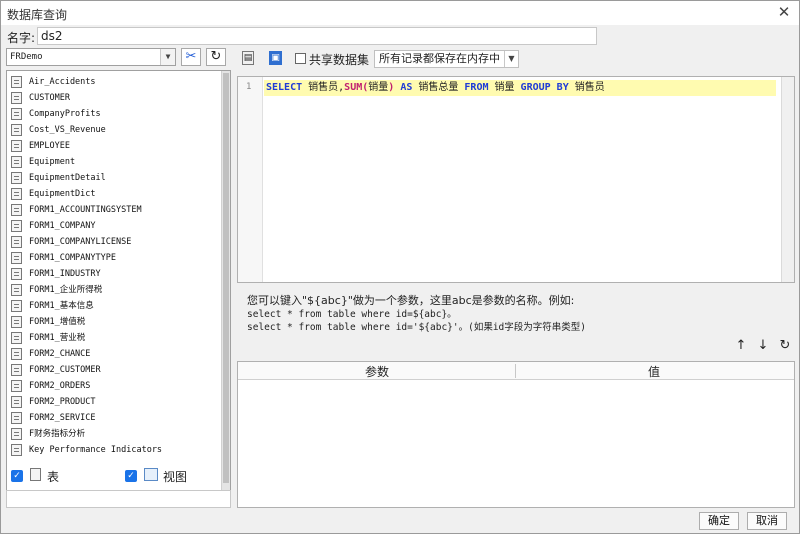 Image resolution: width=800 pixels, height=534 pixels. Describe the element at coordinates (353, 87) in the screenshot. I see `sql-function: SUM` at that location.